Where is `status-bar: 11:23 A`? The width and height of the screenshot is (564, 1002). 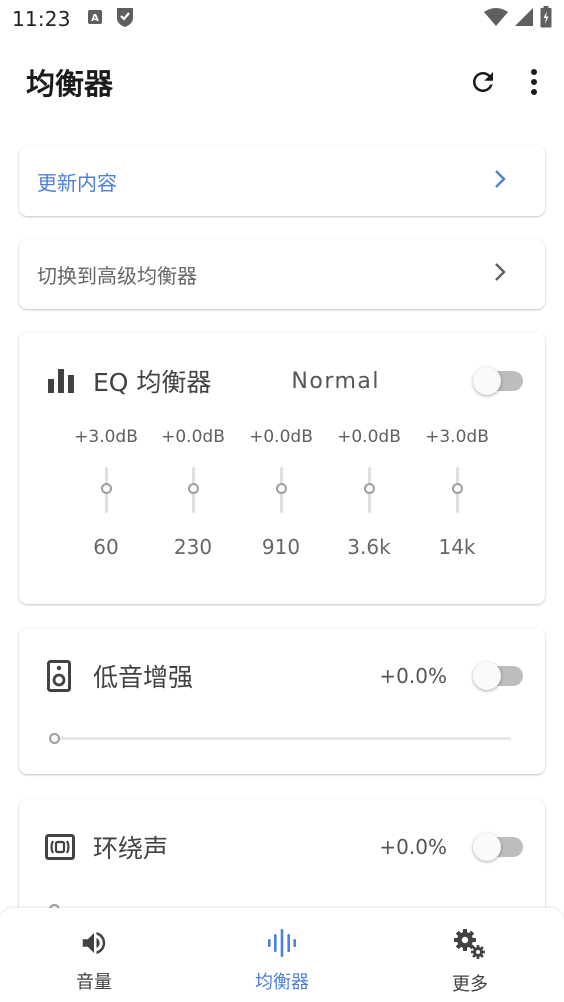
status-bar: 11:23 A is located at coordinates (282, 19).